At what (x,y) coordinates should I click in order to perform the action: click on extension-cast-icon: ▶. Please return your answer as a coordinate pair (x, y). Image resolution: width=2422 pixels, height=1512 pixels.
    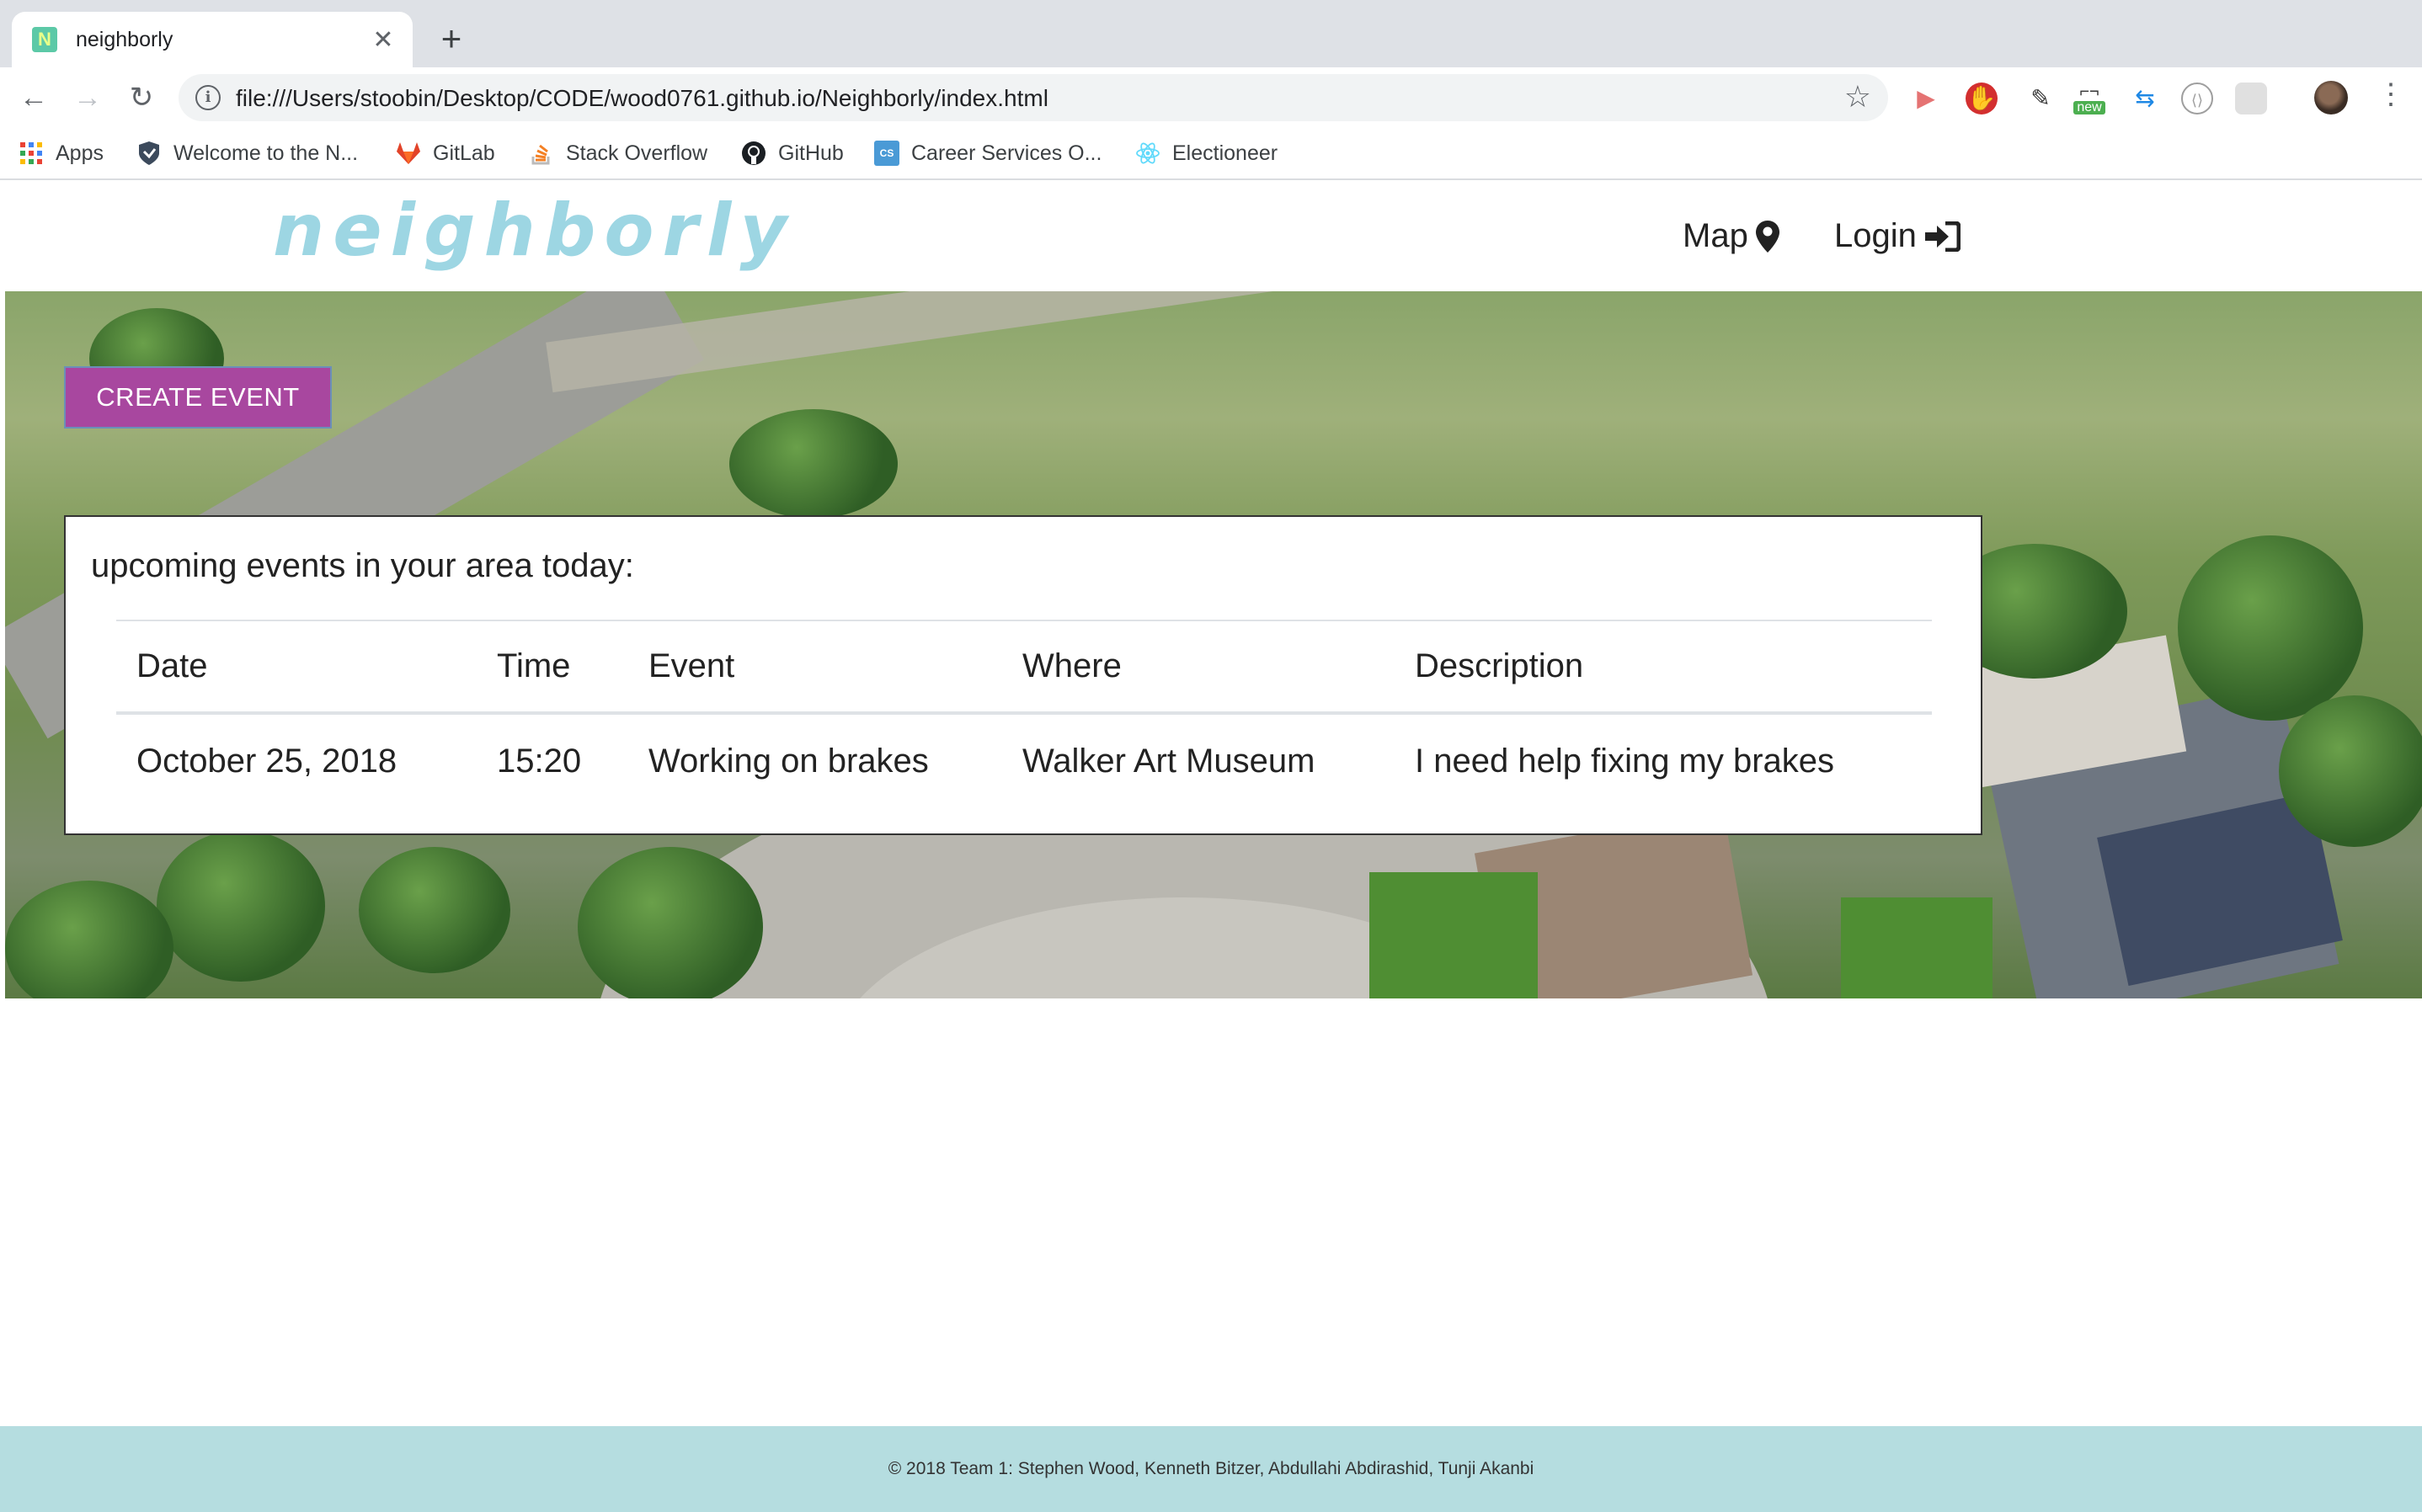
    Looking at the image, I should click on (1926, 99).